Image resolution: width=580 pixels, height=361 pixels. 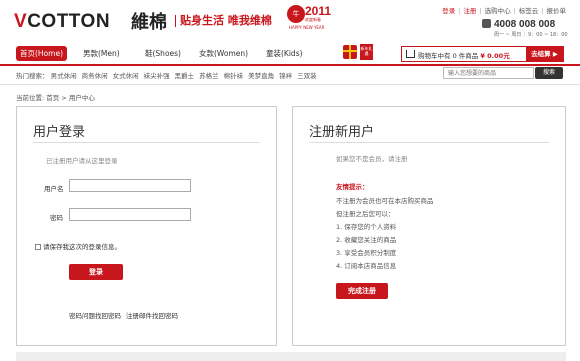 I want to click on tip-line: 4. 订阅本店商品信息, so click(x=366, y=266).